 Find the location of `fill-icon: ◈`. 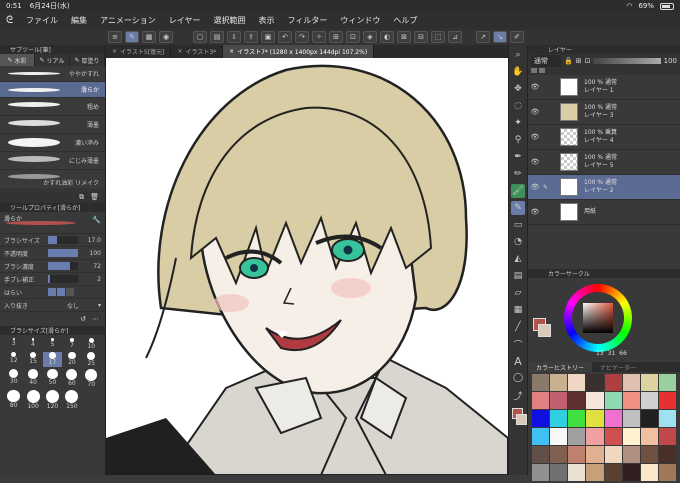

fill-icon: ◈ is located at coordinates (370, 37).